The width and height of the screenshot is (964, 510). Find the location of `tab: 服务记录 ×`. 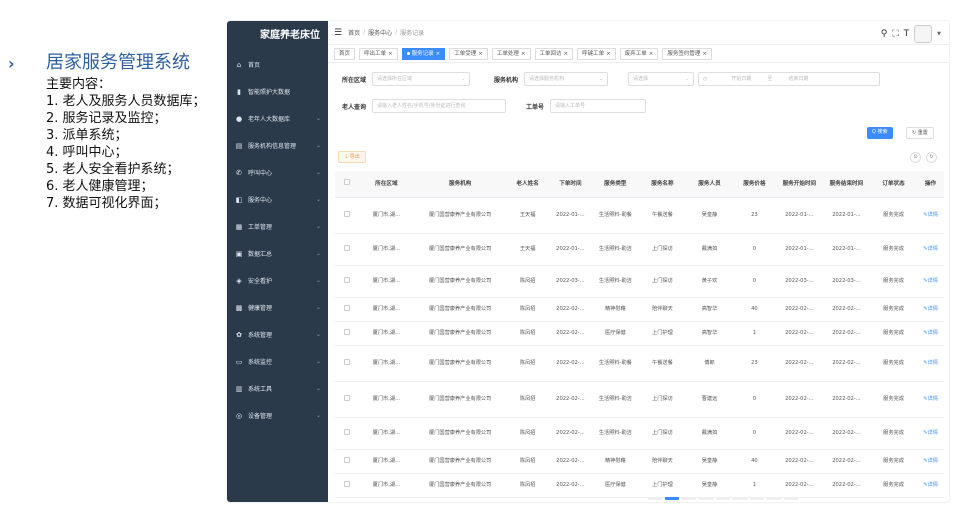

tab: 服务记录 × is located at coordinates (423, 53).